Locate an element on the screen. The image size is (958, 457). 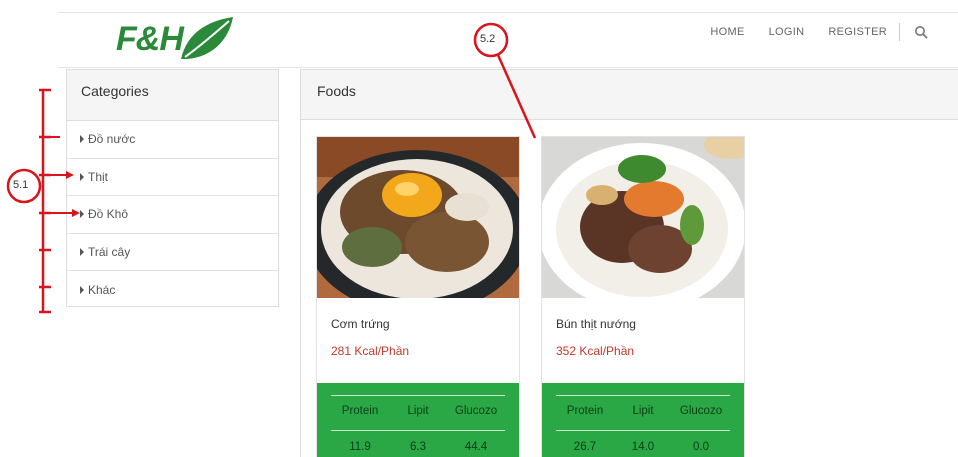
categories-title: Categories is located at coordinates (172, 95).